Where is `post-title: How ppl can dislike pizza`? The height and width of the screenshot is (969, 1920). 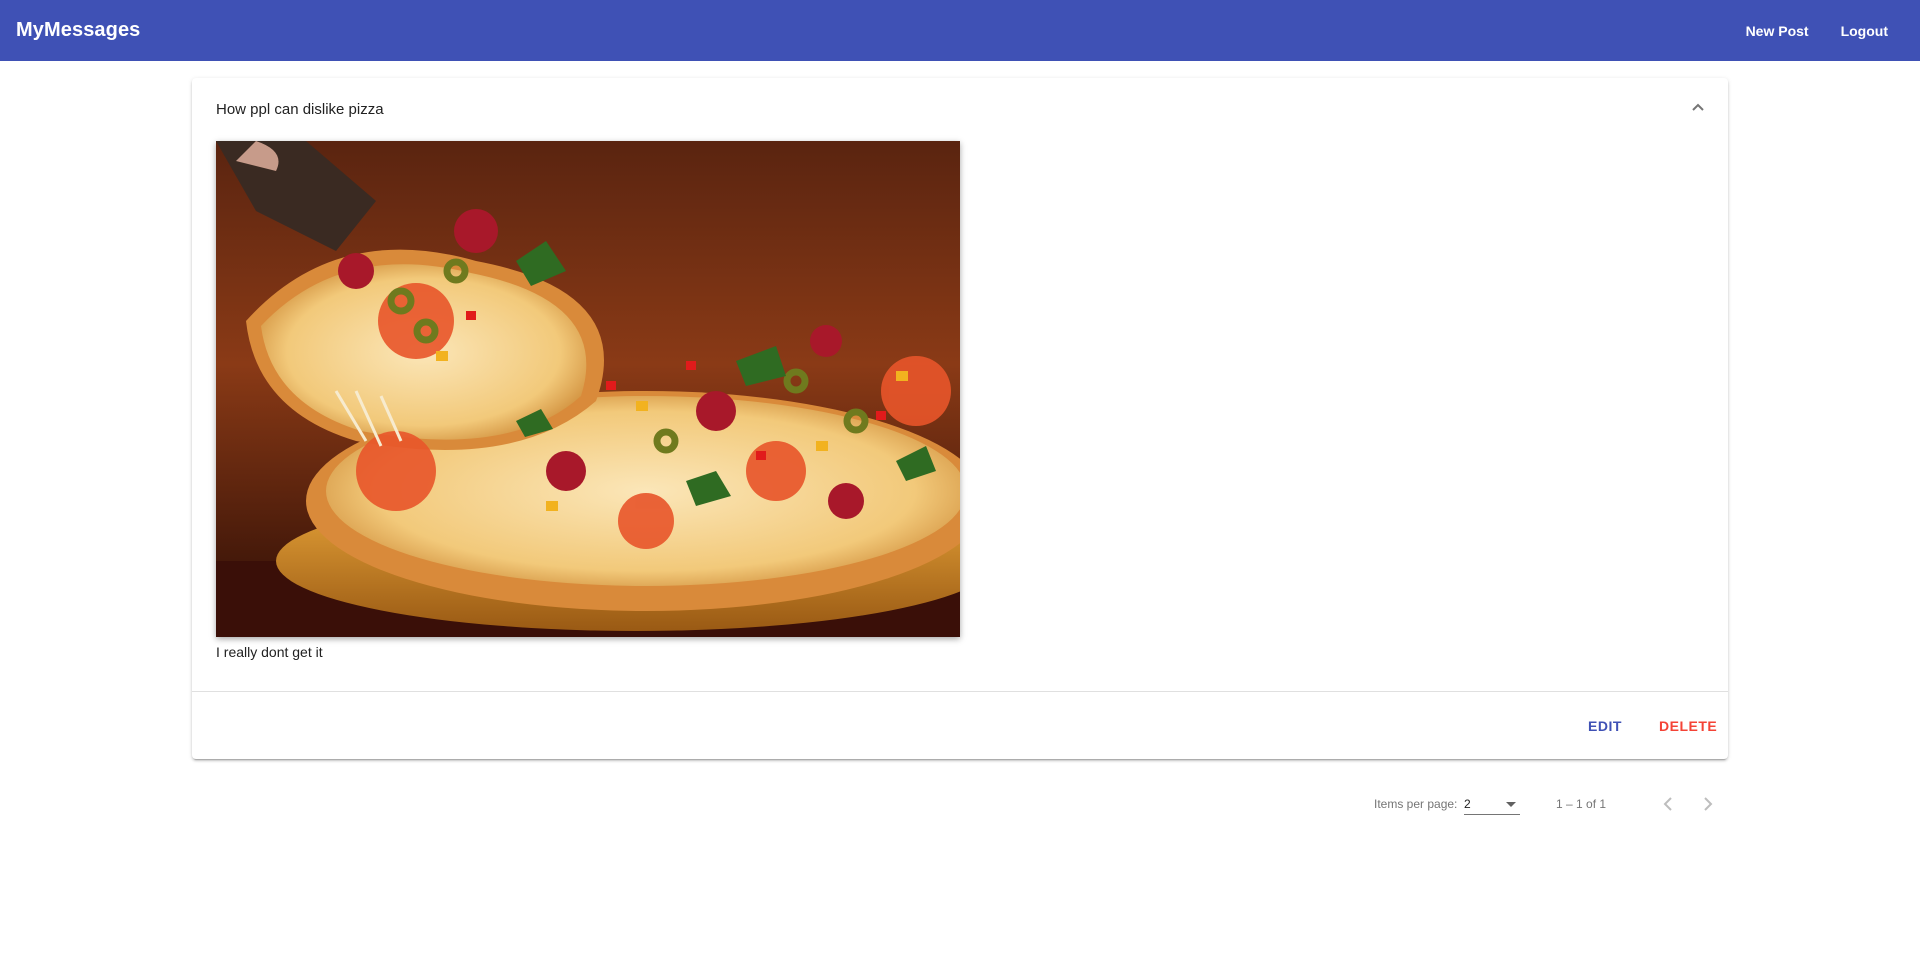
post-title: How ppl can dislike pizza is located at coordinates (300, 109).